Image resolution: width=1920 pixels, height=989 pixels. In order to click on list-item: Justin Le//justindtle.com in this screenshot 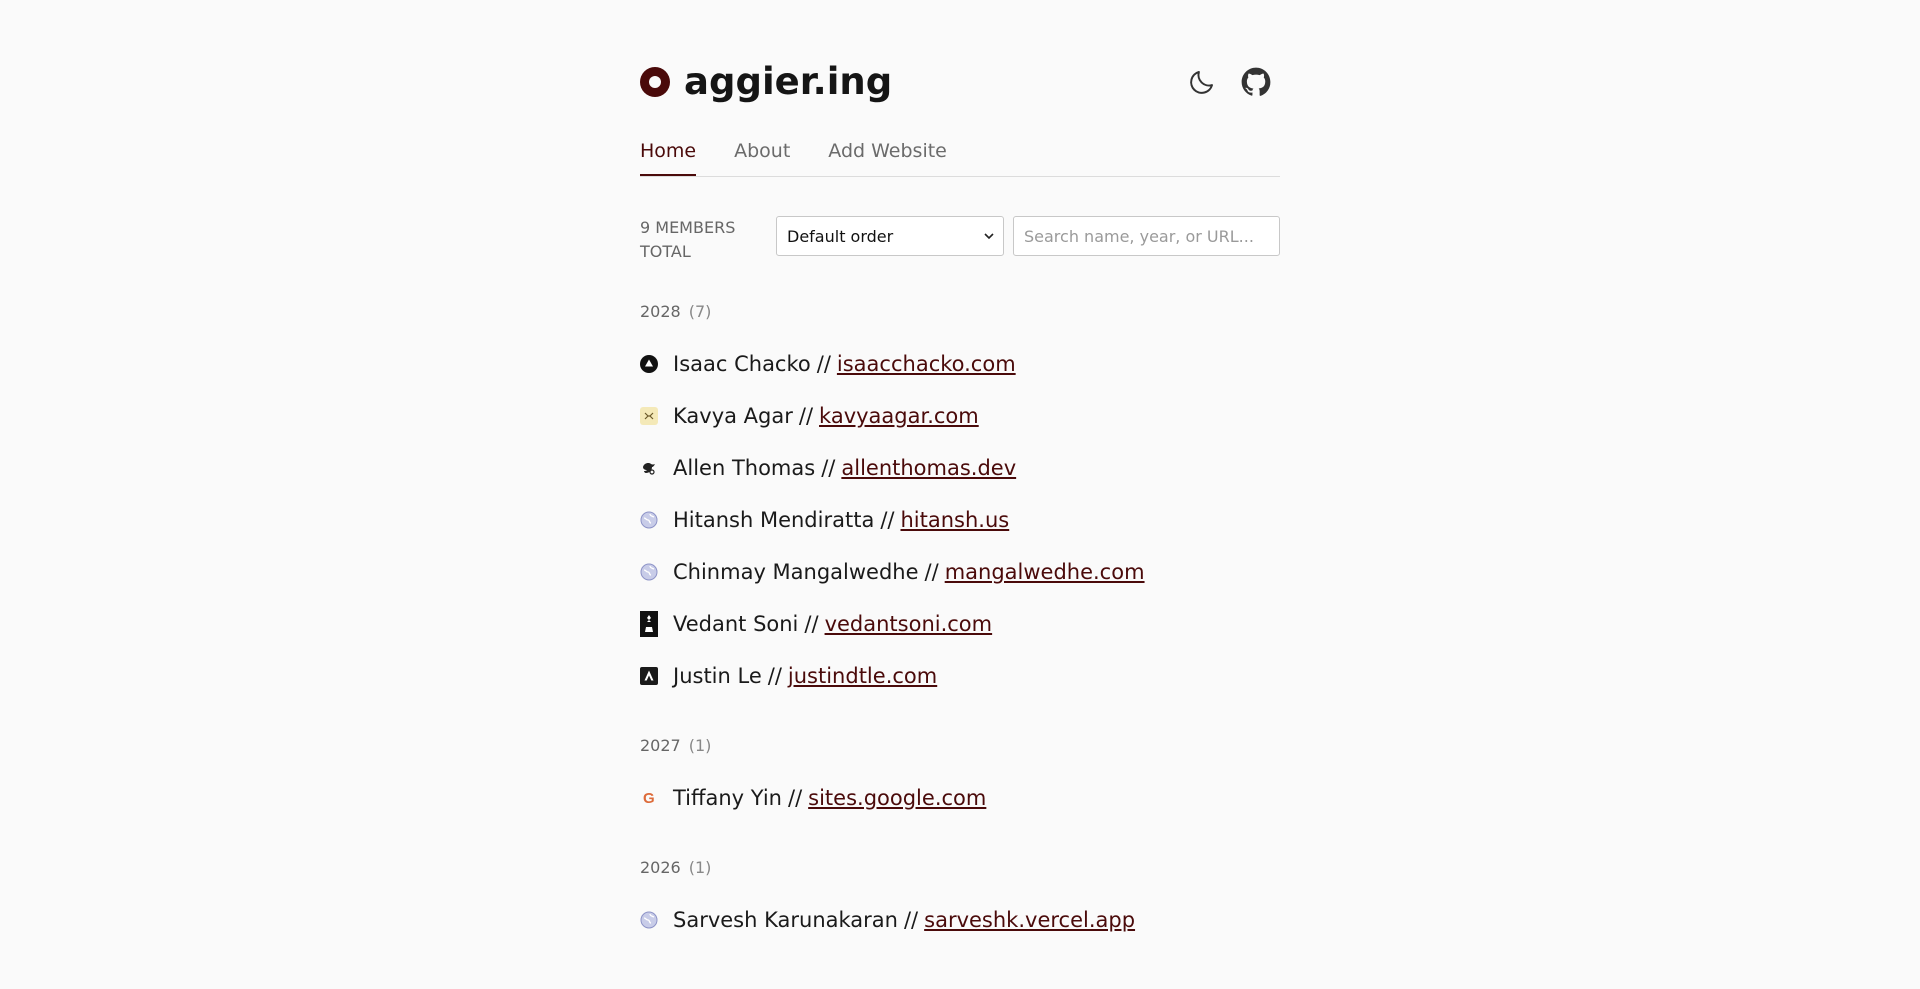, I will do `click(960, 676)`.